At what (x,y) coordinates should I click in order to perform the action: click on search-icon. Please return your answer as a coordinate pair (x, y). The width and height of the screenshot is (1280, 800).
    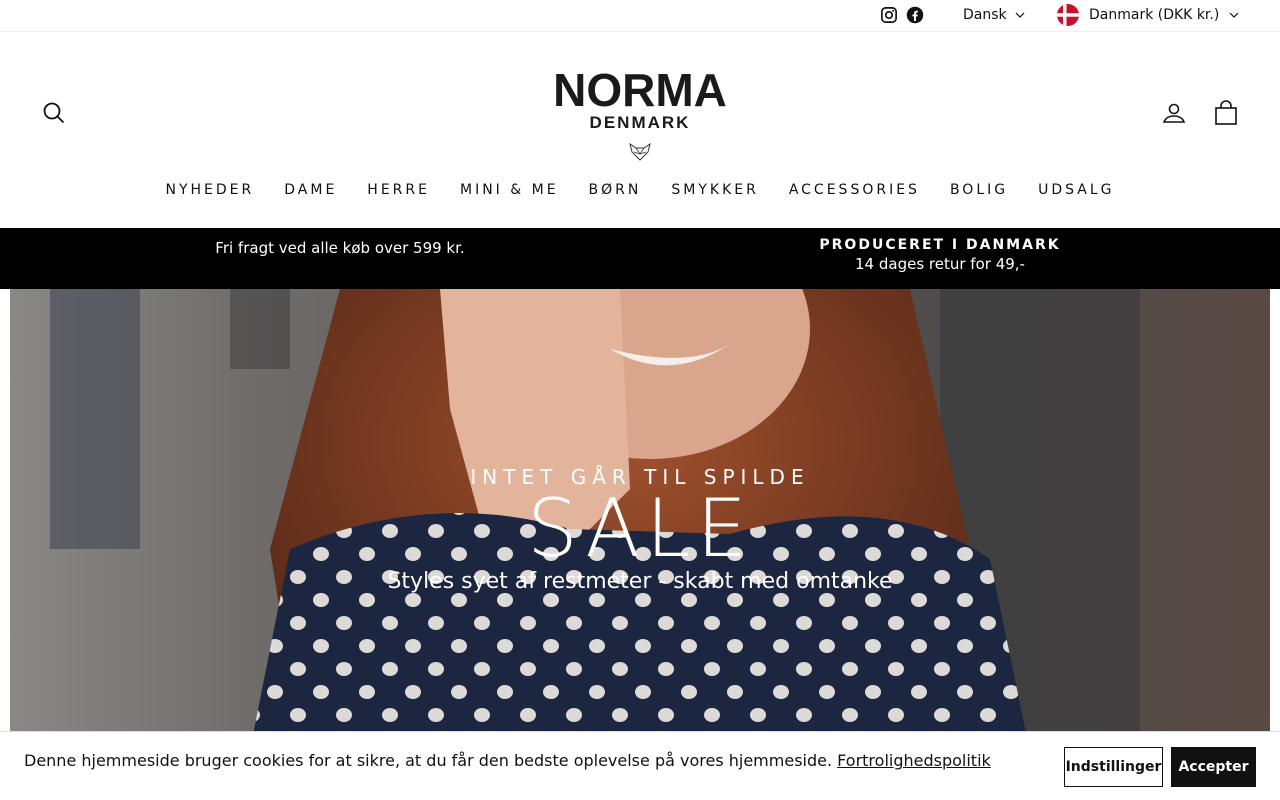
    Looking at the image, I should click on (54, 113).